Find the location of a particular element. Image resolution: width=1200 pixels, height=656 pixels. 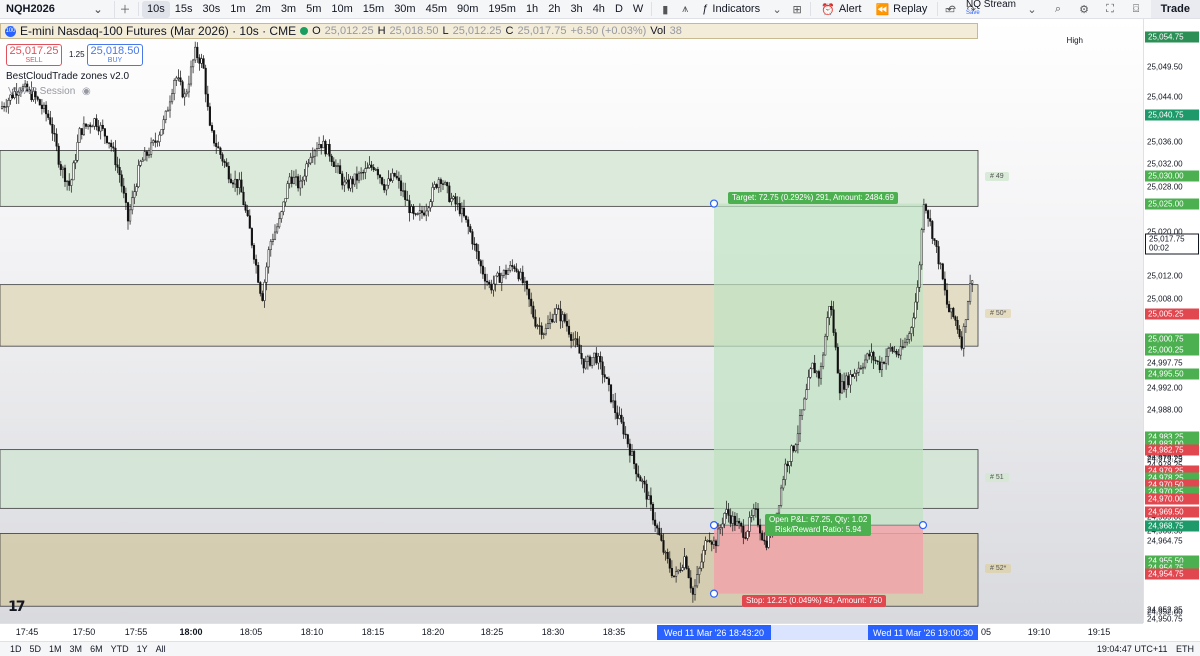

range-6m: 6M is located at coordinates (96, 649).